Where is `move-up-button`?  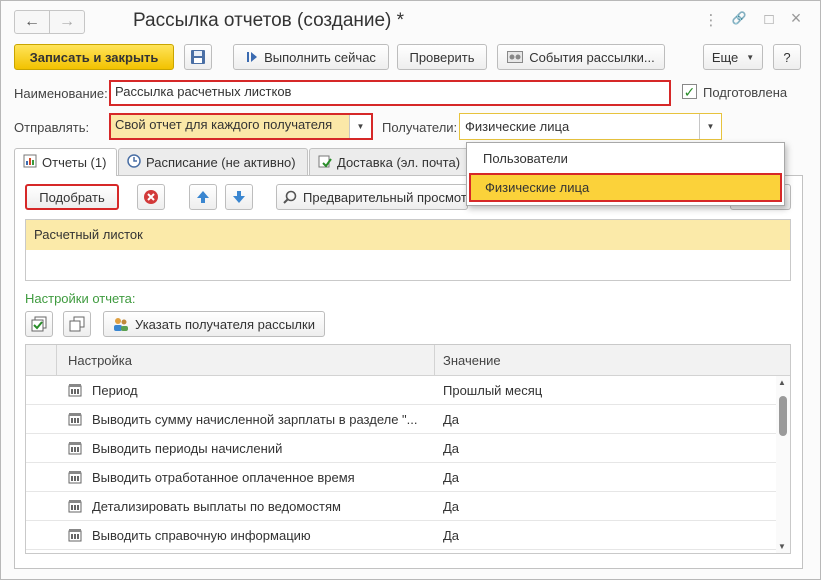 move-up-button is located at coordinates (203, 197).